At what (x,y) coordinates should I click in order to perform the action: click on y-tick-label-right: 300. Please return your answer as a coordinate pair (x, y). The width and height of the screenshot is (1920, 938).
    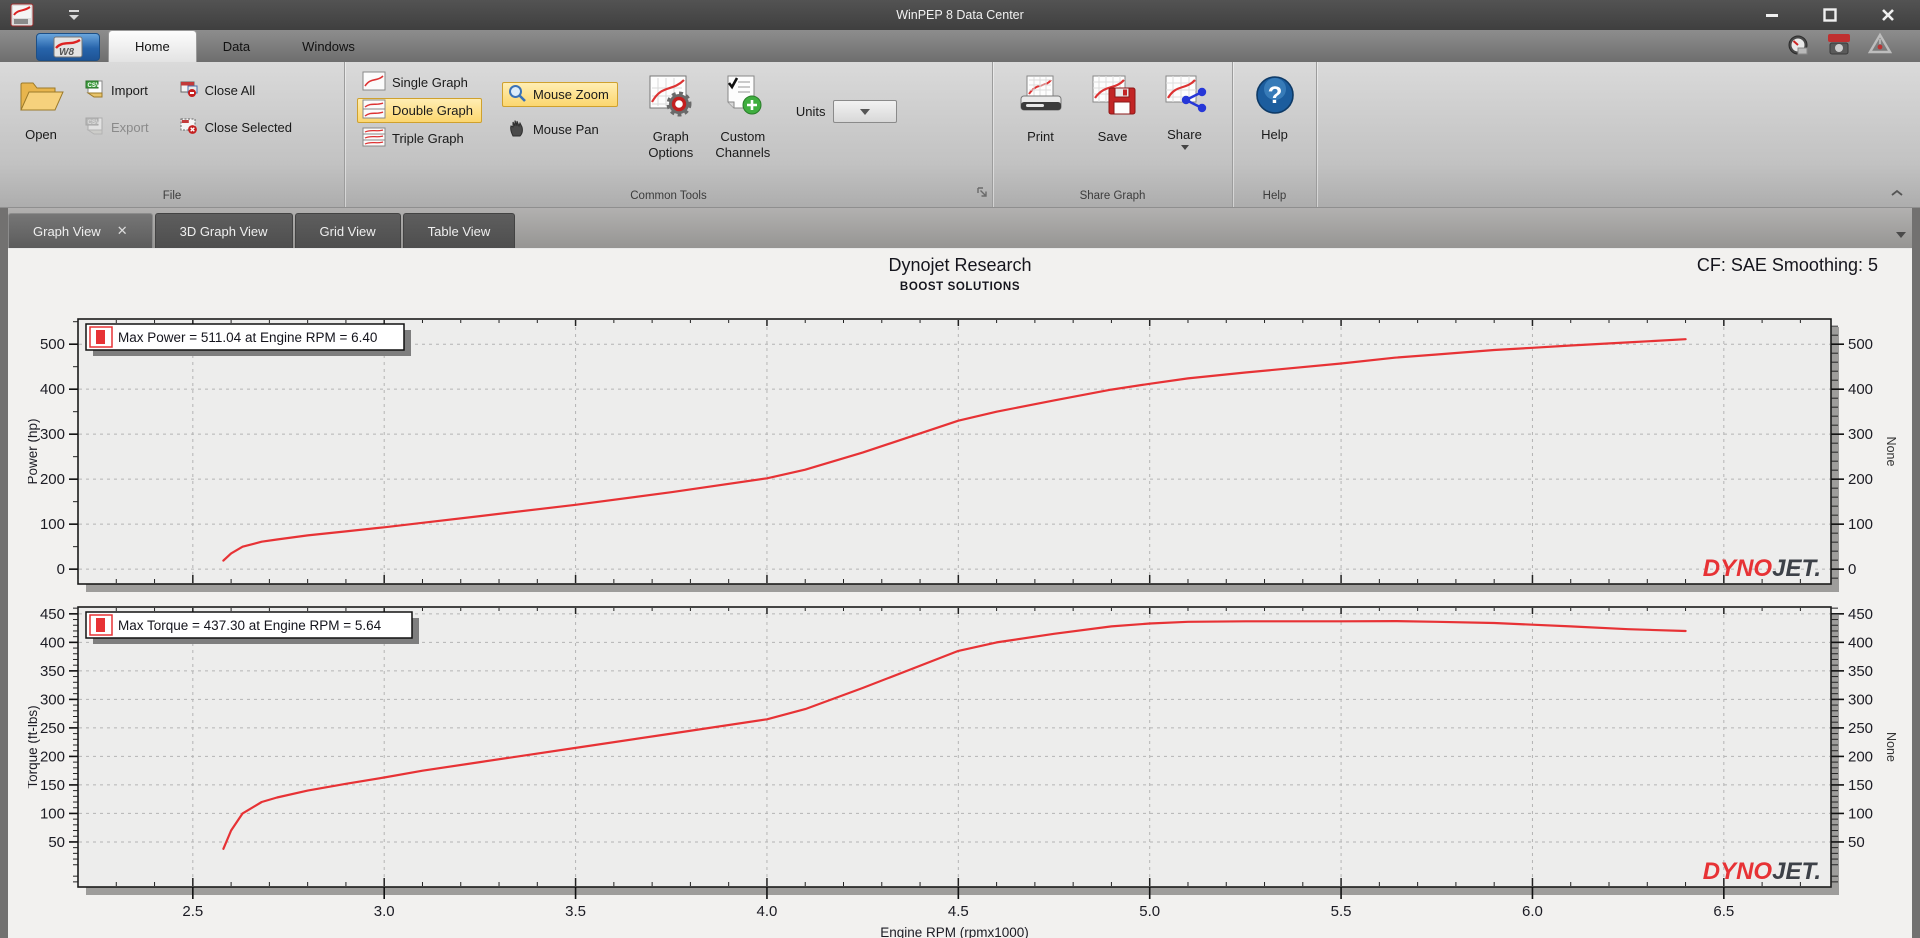
    Looking at the image, I should click on (1860, 699).